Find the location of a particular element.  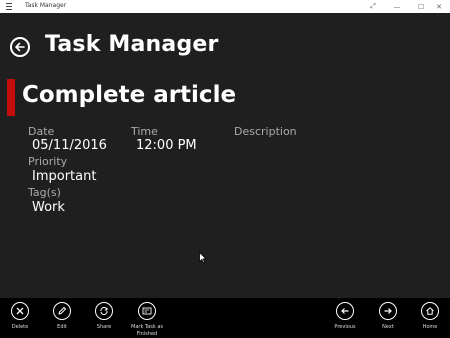

back-arrow-icon is located at coordinates (20, 47).